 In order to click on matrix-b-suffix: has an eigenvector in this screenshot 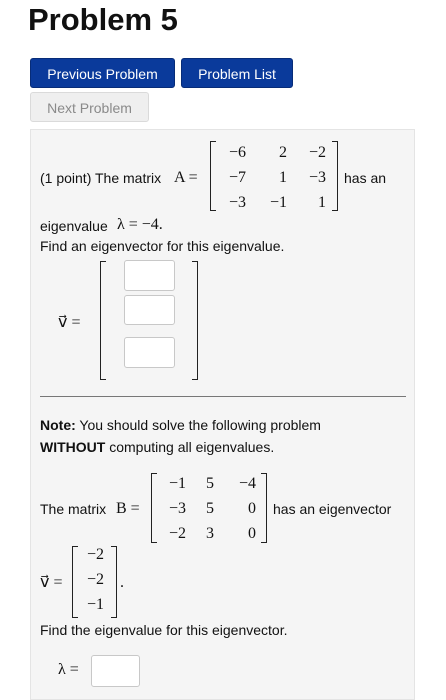, I will do `click(332, 509)`.